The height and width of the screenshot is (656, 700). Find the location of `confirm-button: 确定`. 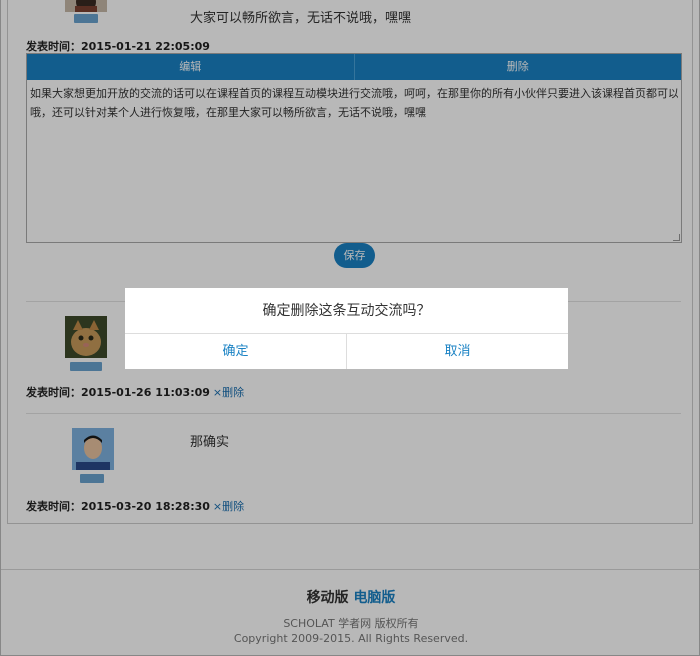

confirm-button: 确定 is located at coordinates (235, 351).